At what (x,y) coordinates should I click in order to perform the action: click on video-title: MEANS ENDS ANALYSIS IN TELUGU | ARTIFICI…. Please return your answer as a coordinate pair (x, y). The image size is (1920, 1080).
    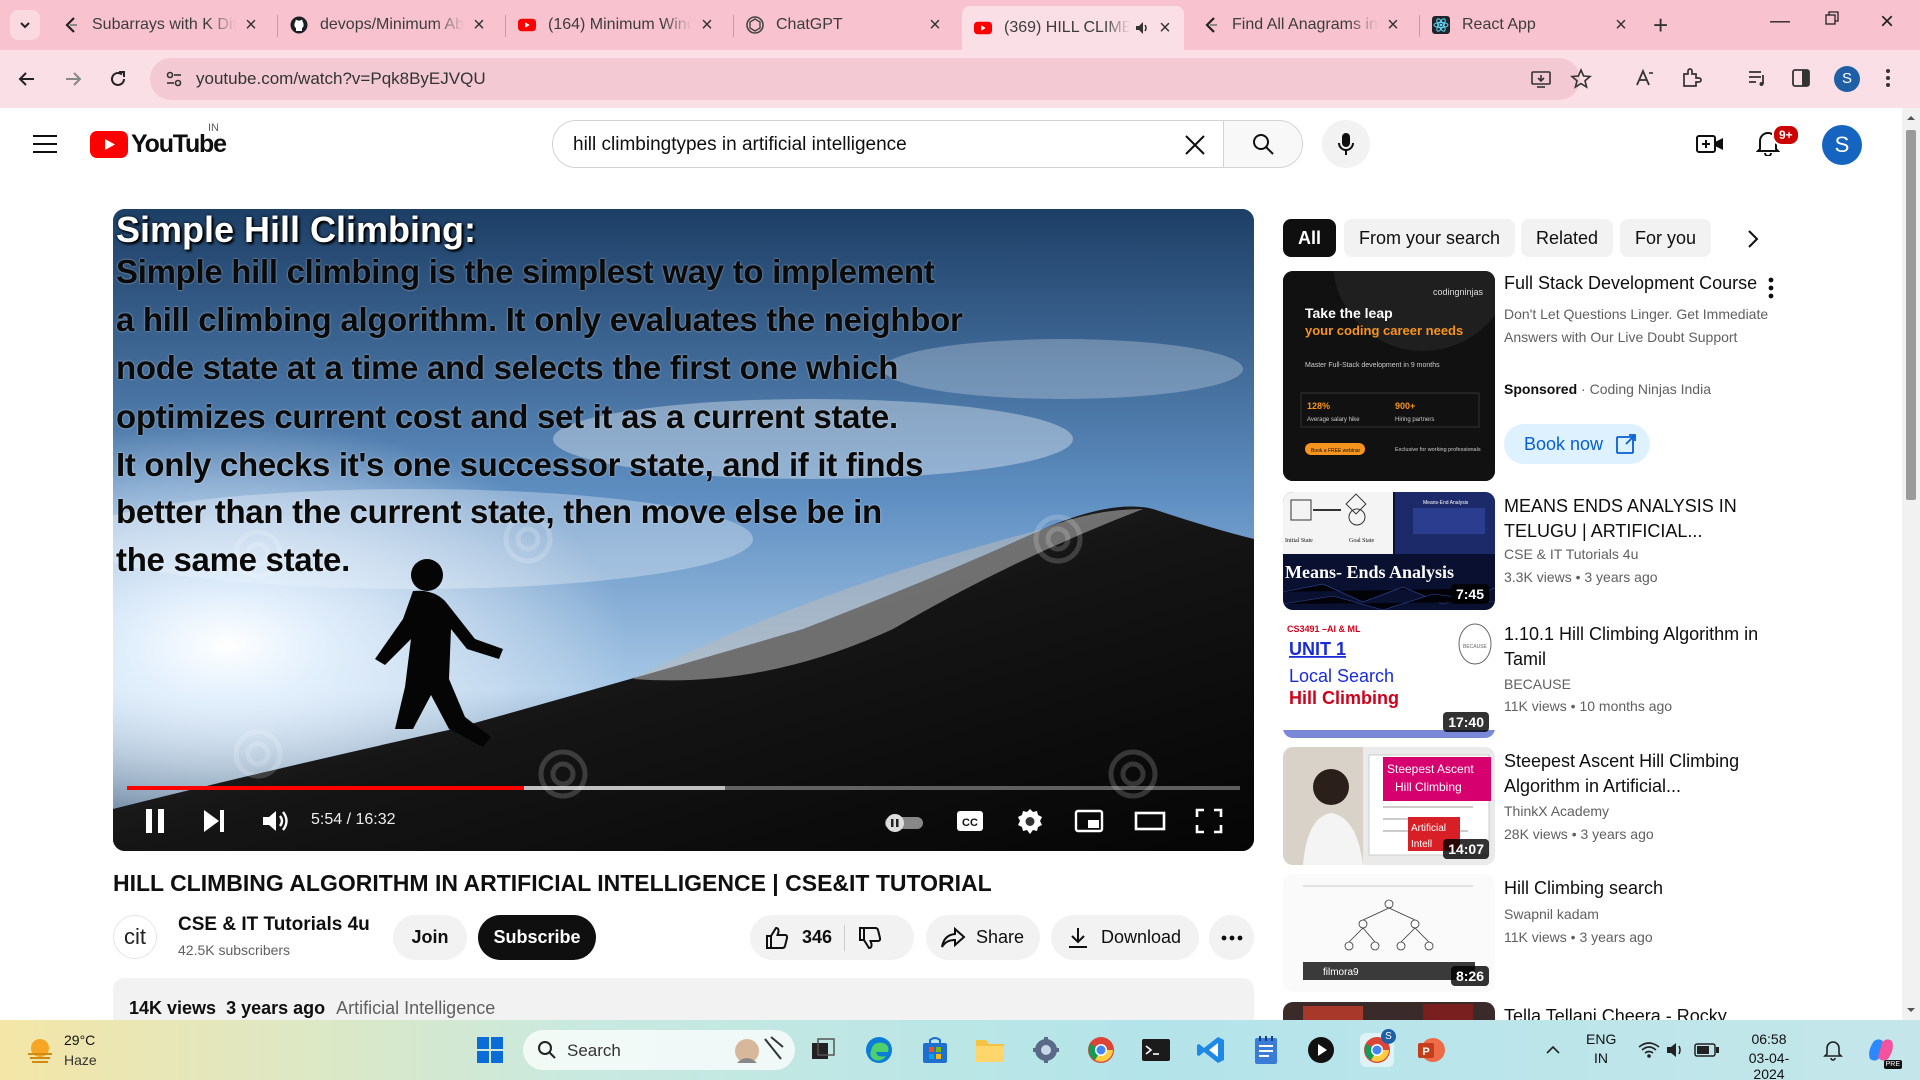
    Looking at the image, I should click on (1639, 519).